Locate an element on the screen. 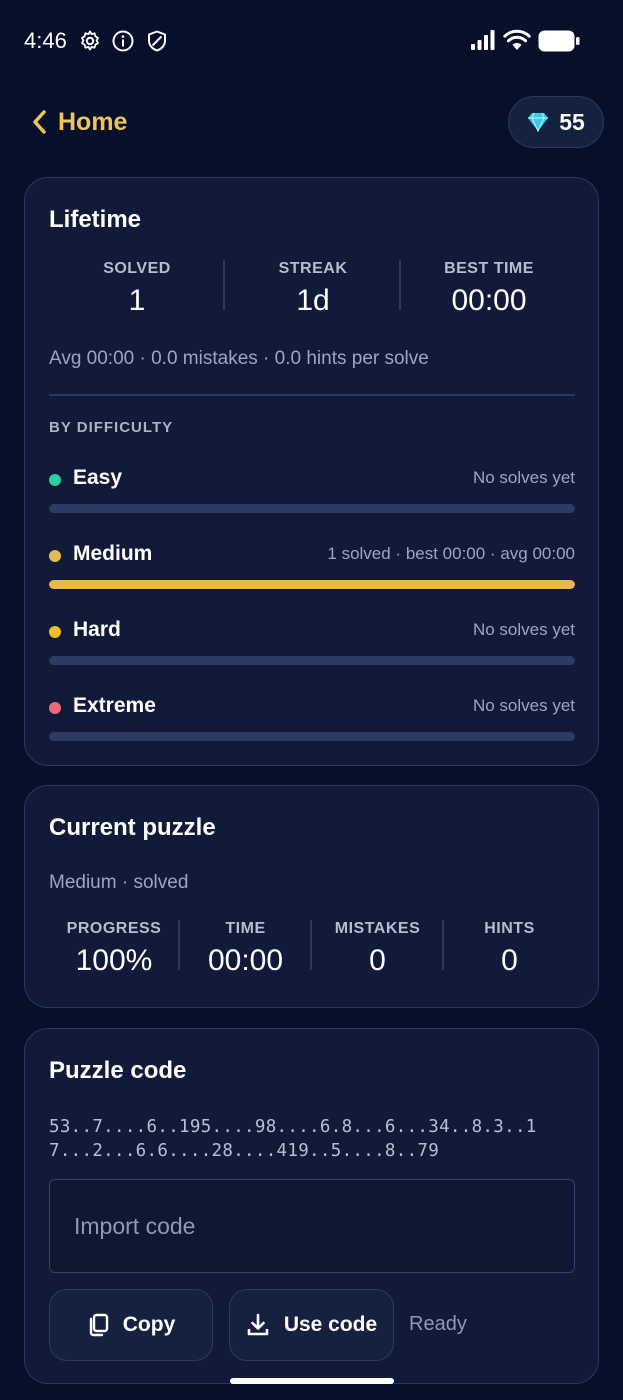 The height and width of the screenshot is (1400, 623). stat-time: TIME 00:00 is located at coordinates (245, 949).